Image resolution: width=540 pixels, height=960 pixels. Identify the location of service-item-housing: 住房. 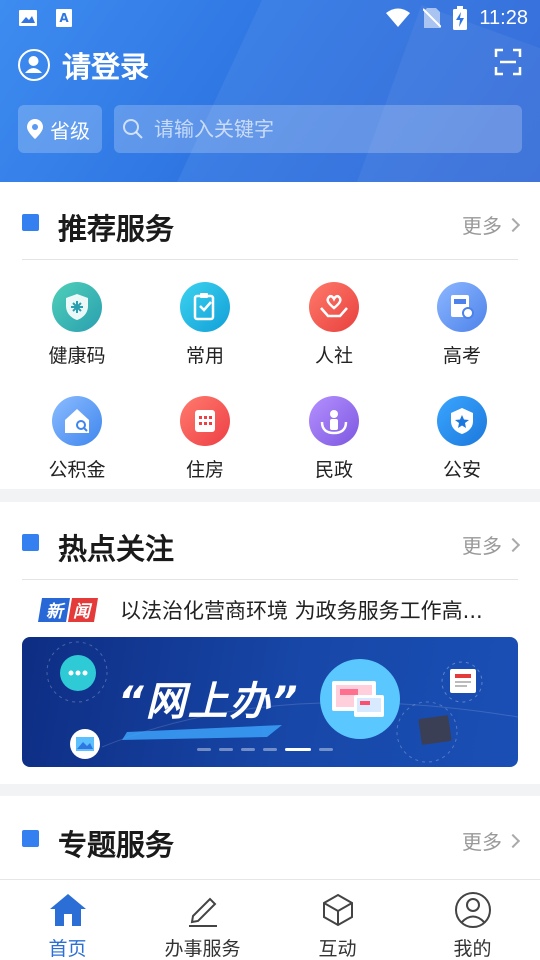
(205, 439).